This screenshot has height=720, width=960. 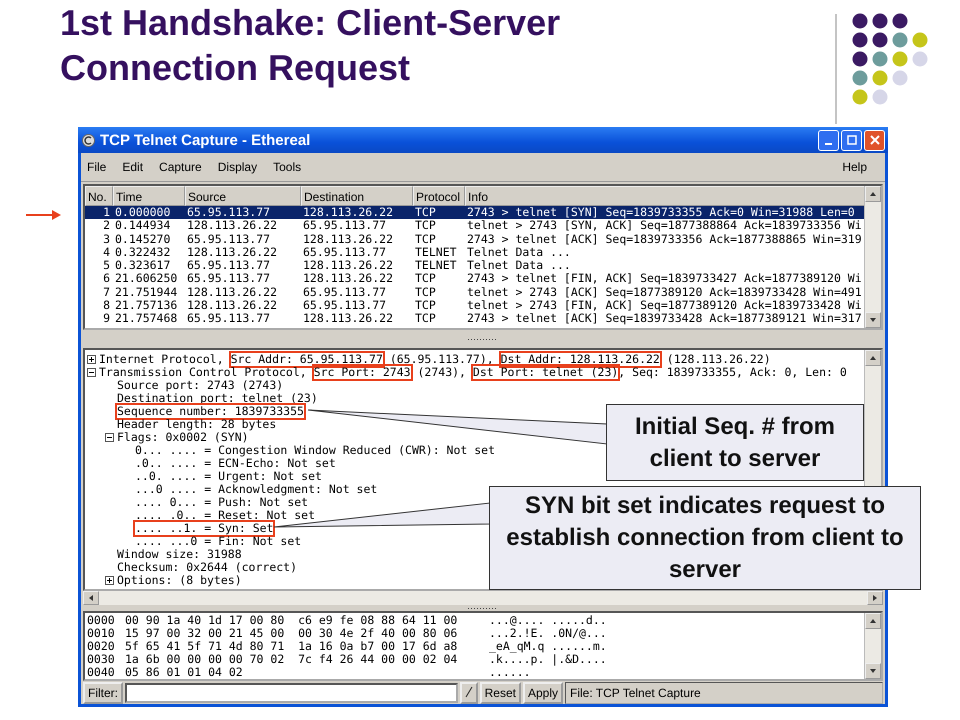 What do you see at coordinates (196, 424) in the screenshot?
I see `detail-text: Header length: 28 bytes` at bounding box center [196, 424].